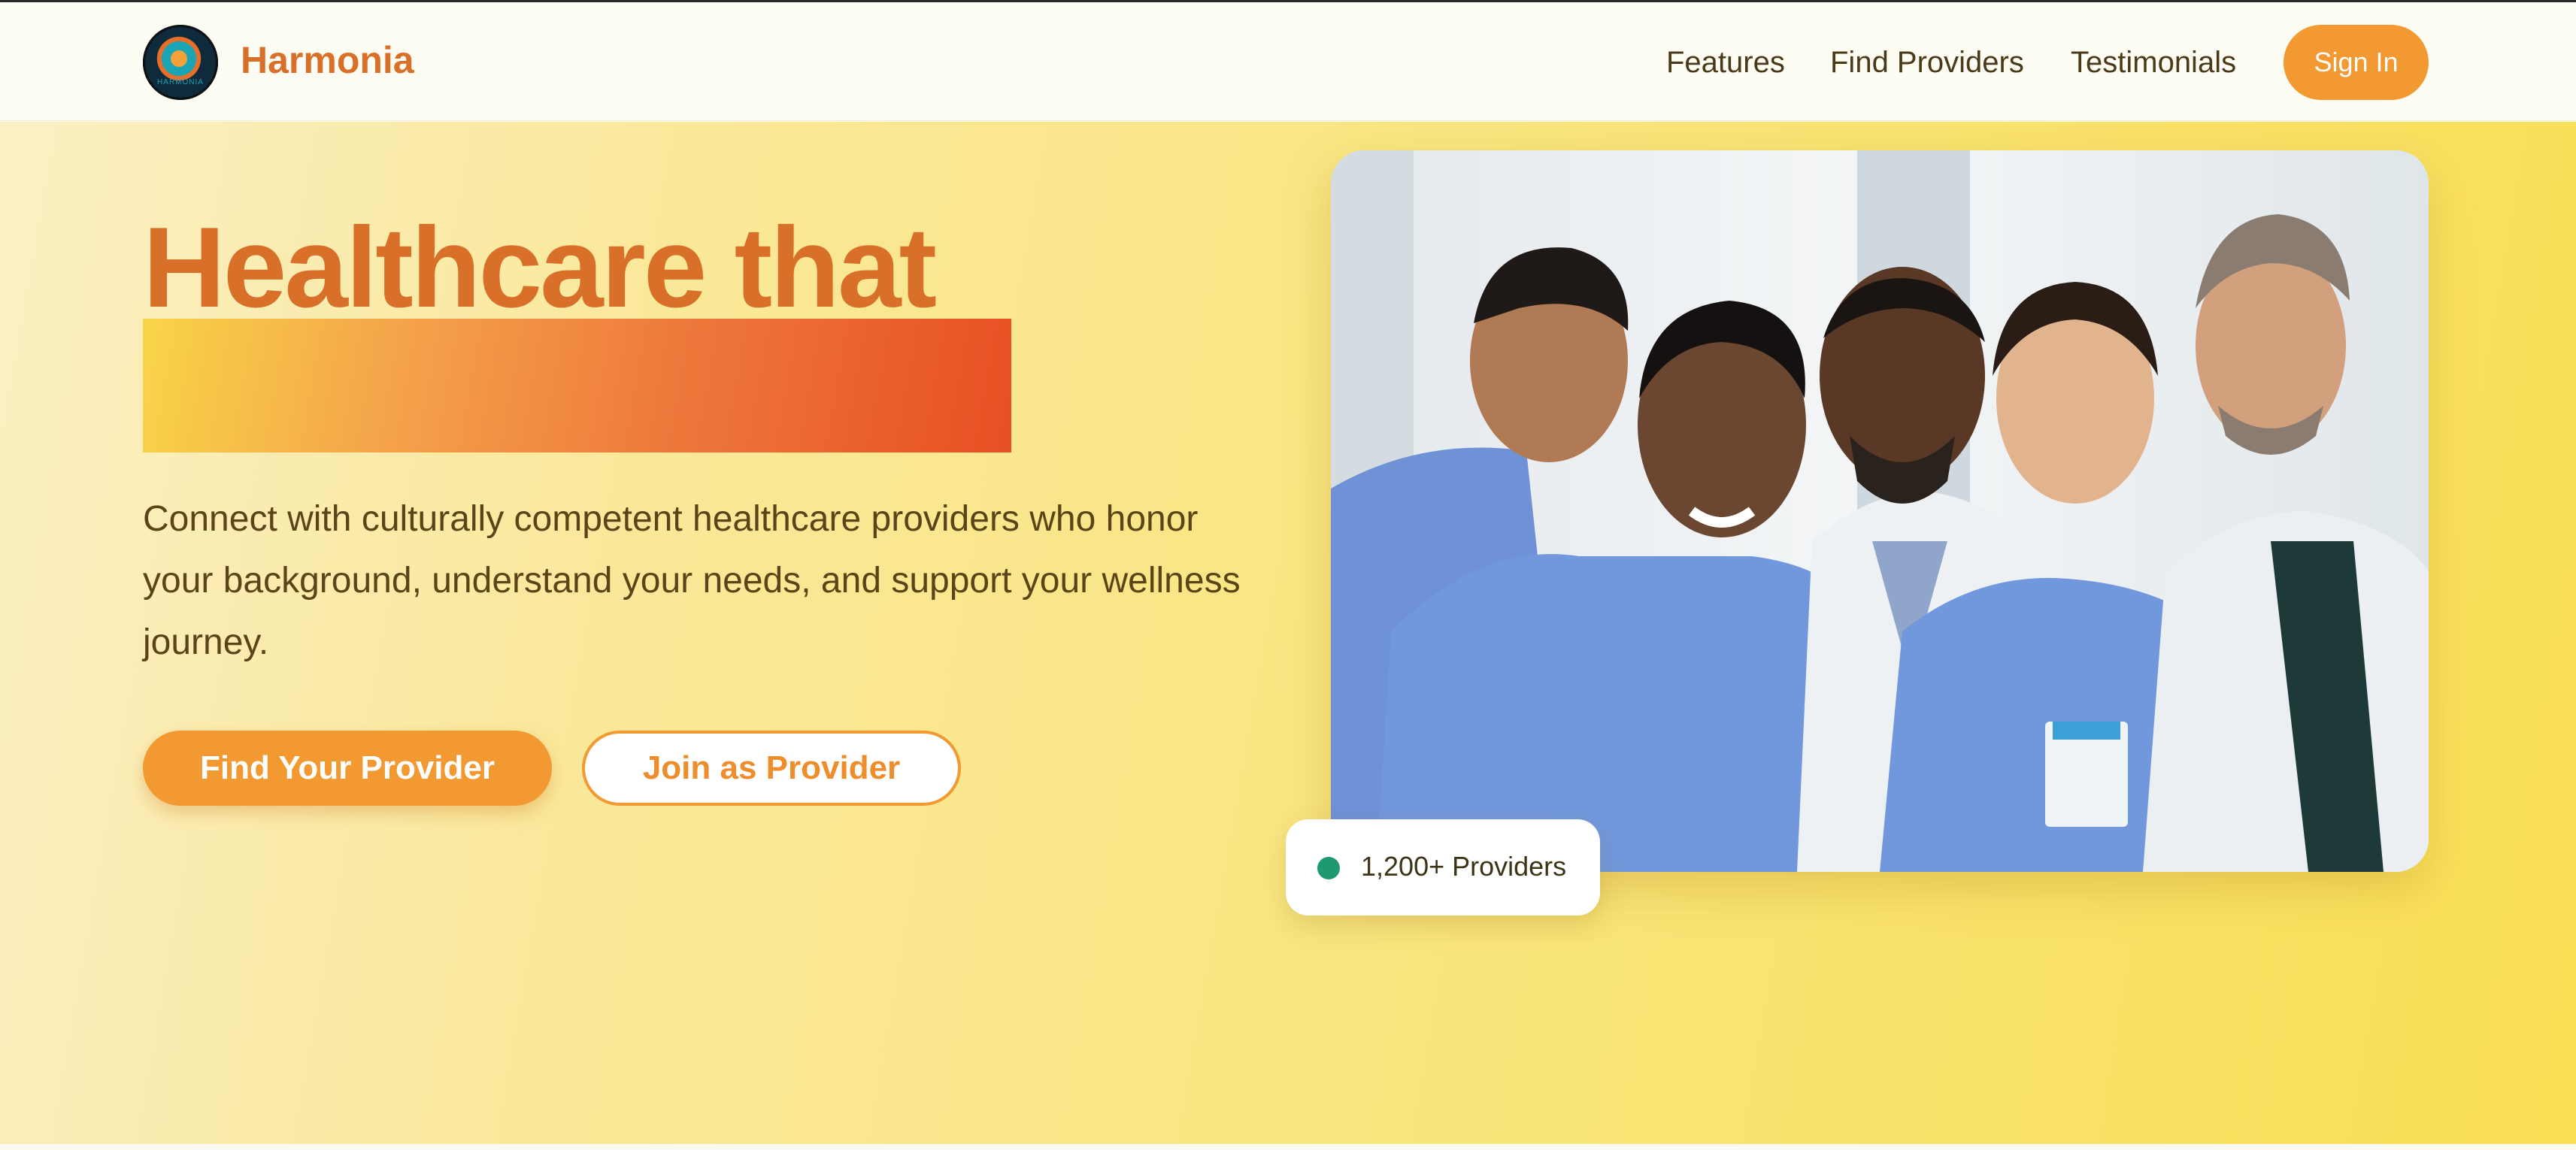 This screenshot has width=2576, height=1150. I want to click on logo-wordmark: HARMONIA, so click(180, 82).